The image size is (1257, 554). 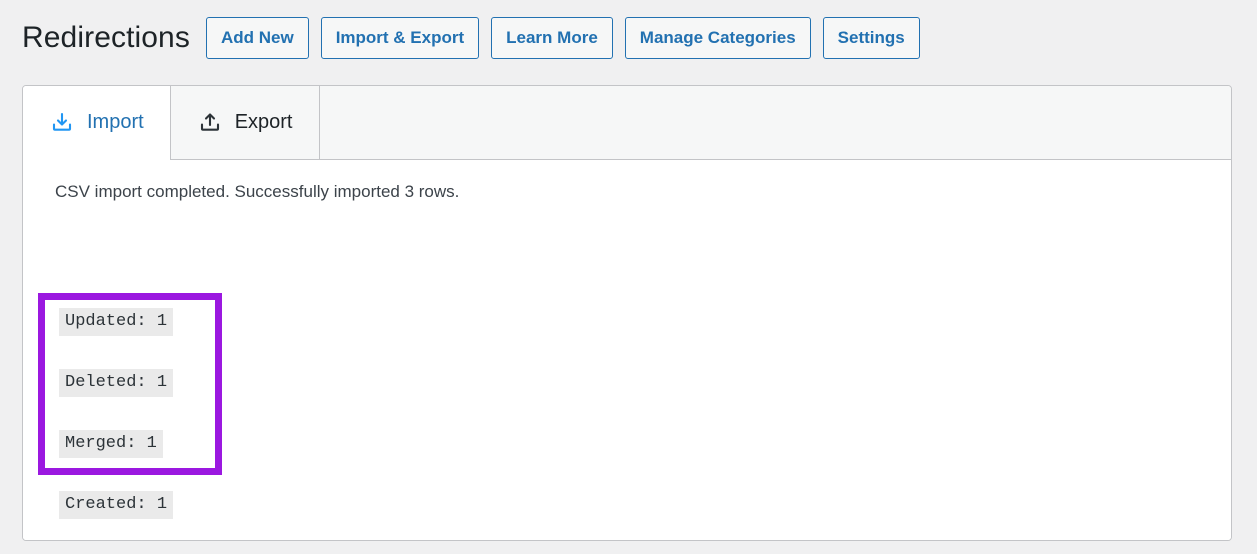 What do you see at coordinates (400, 38) in the screenshot?
I see `import-export-button: Import & Export` at bounding box center [400, 38].